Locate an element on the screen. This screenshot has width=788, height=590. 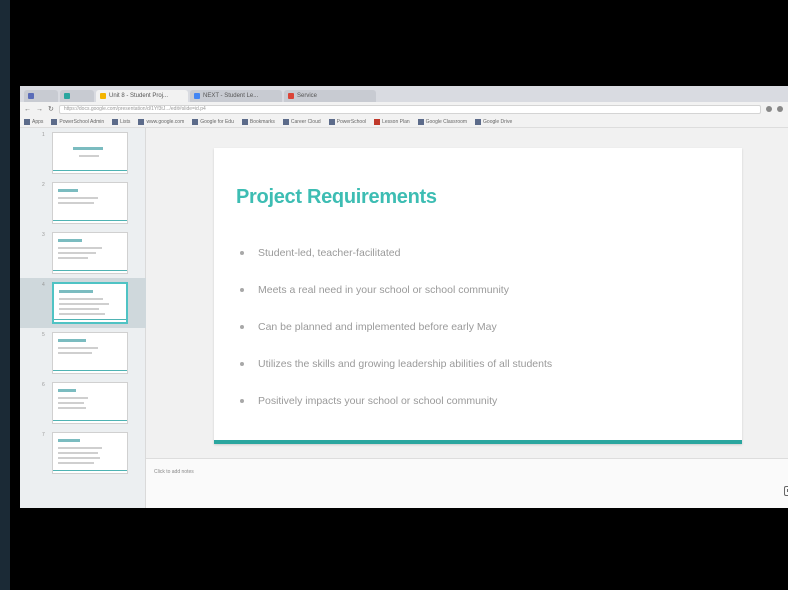
bookmark: Career Cloud is located at coordinates (301, 121).